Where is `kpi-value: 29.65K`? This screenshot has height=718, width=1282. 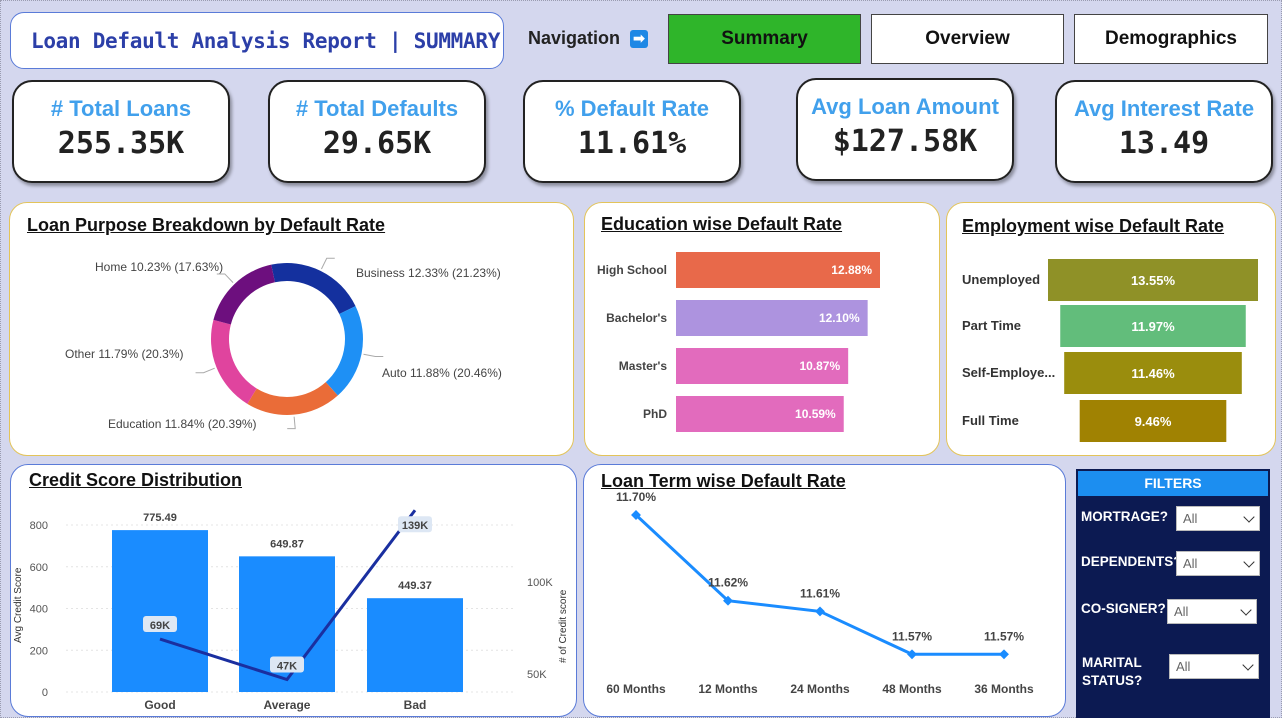
kpi-value: 29.65K is located at coordinates (377, 143).